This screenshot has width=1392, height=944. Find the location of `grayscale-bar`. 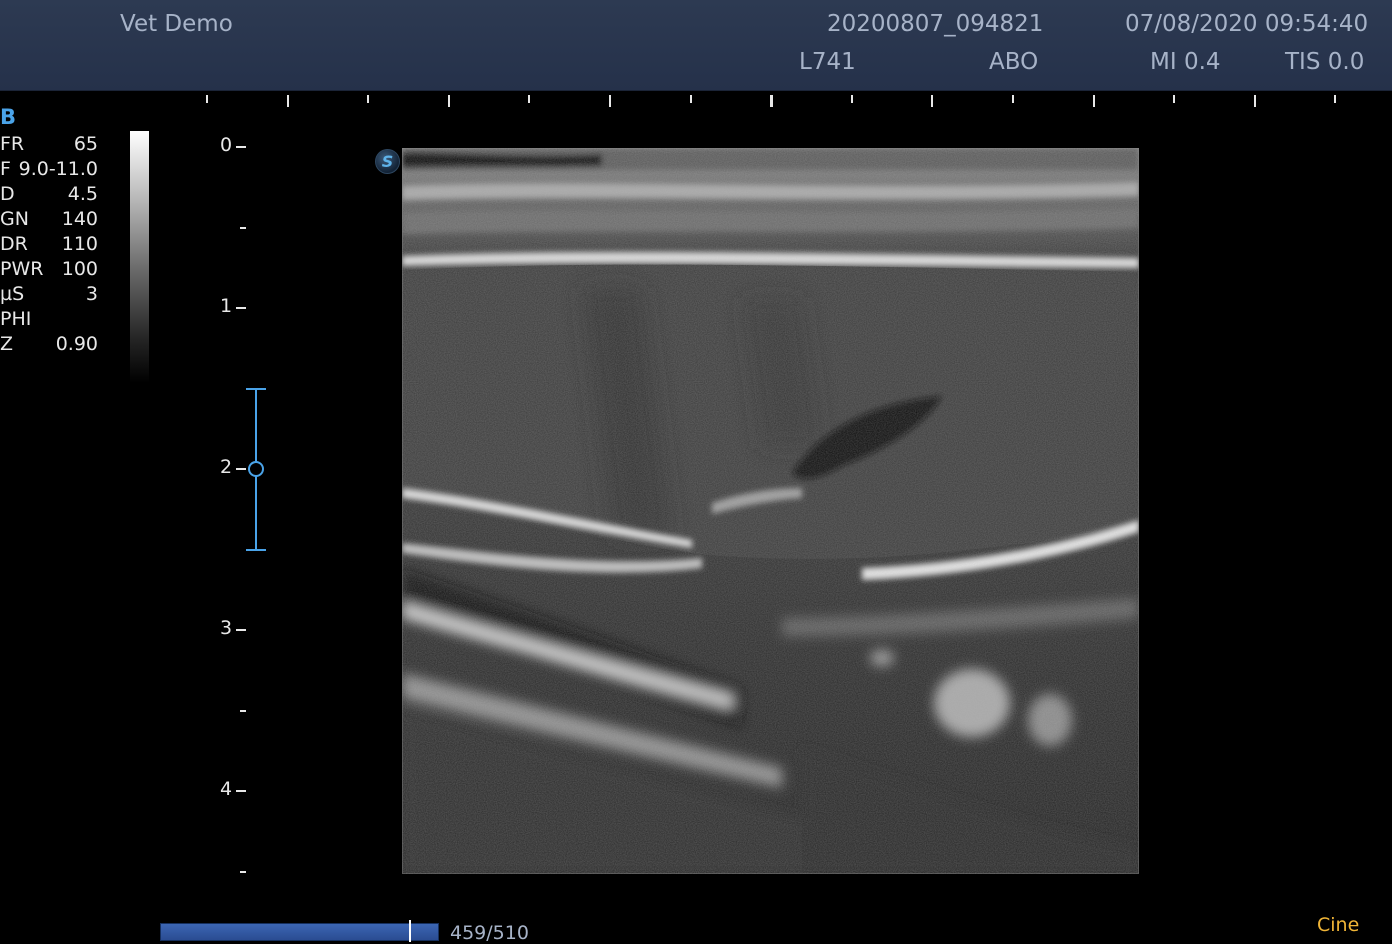

grayscale-bar is located at coordinates (139, 257).